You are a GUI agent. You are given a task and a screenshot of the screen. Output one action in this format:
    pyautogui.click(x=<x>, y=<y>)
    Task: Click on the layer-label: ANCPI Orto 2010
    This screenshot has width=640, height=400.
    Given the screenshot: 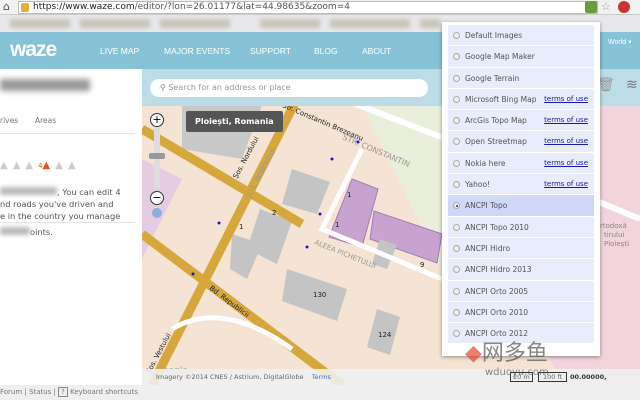 What is the action you would take?
    pyautogui.click(x=497, y=312)
    